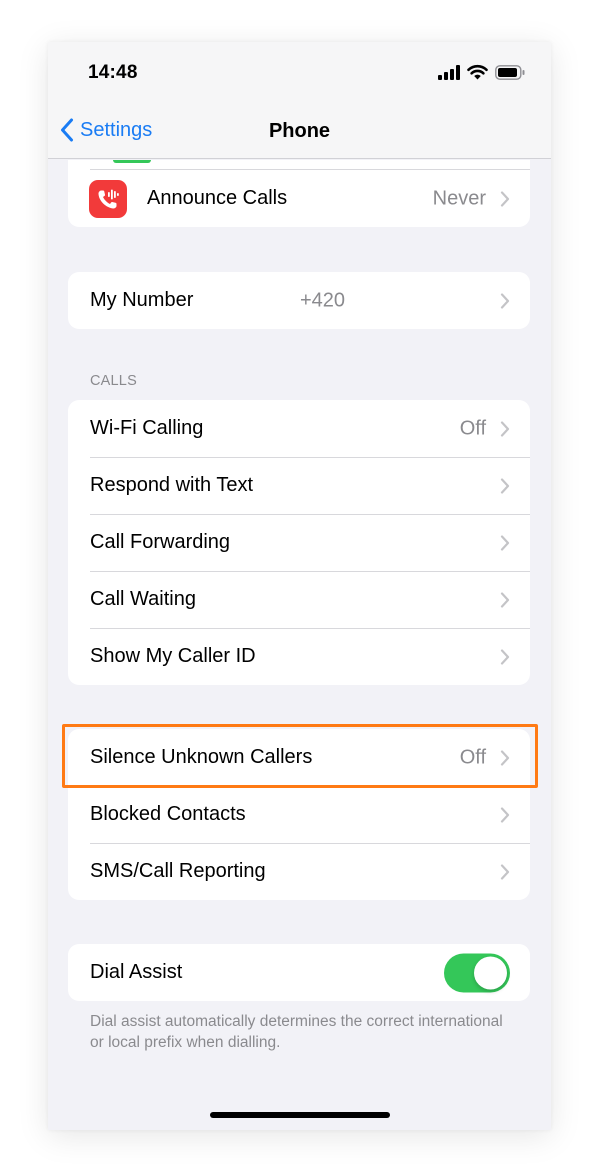  I want to click on phone-wave-icon, so click(108, 198).